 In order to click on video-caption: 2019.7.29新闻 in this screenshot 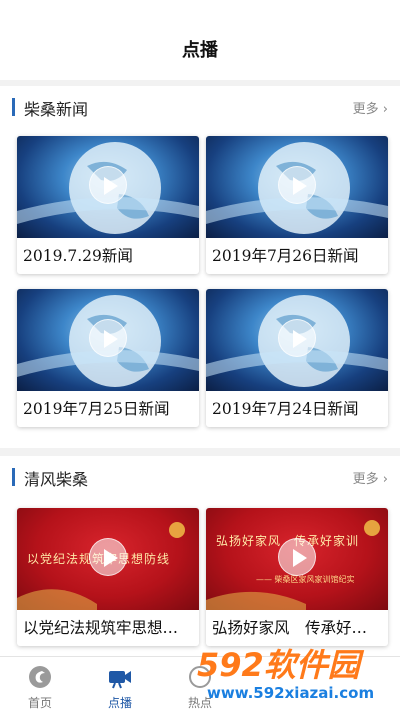, I will do `click(78, 256)`.